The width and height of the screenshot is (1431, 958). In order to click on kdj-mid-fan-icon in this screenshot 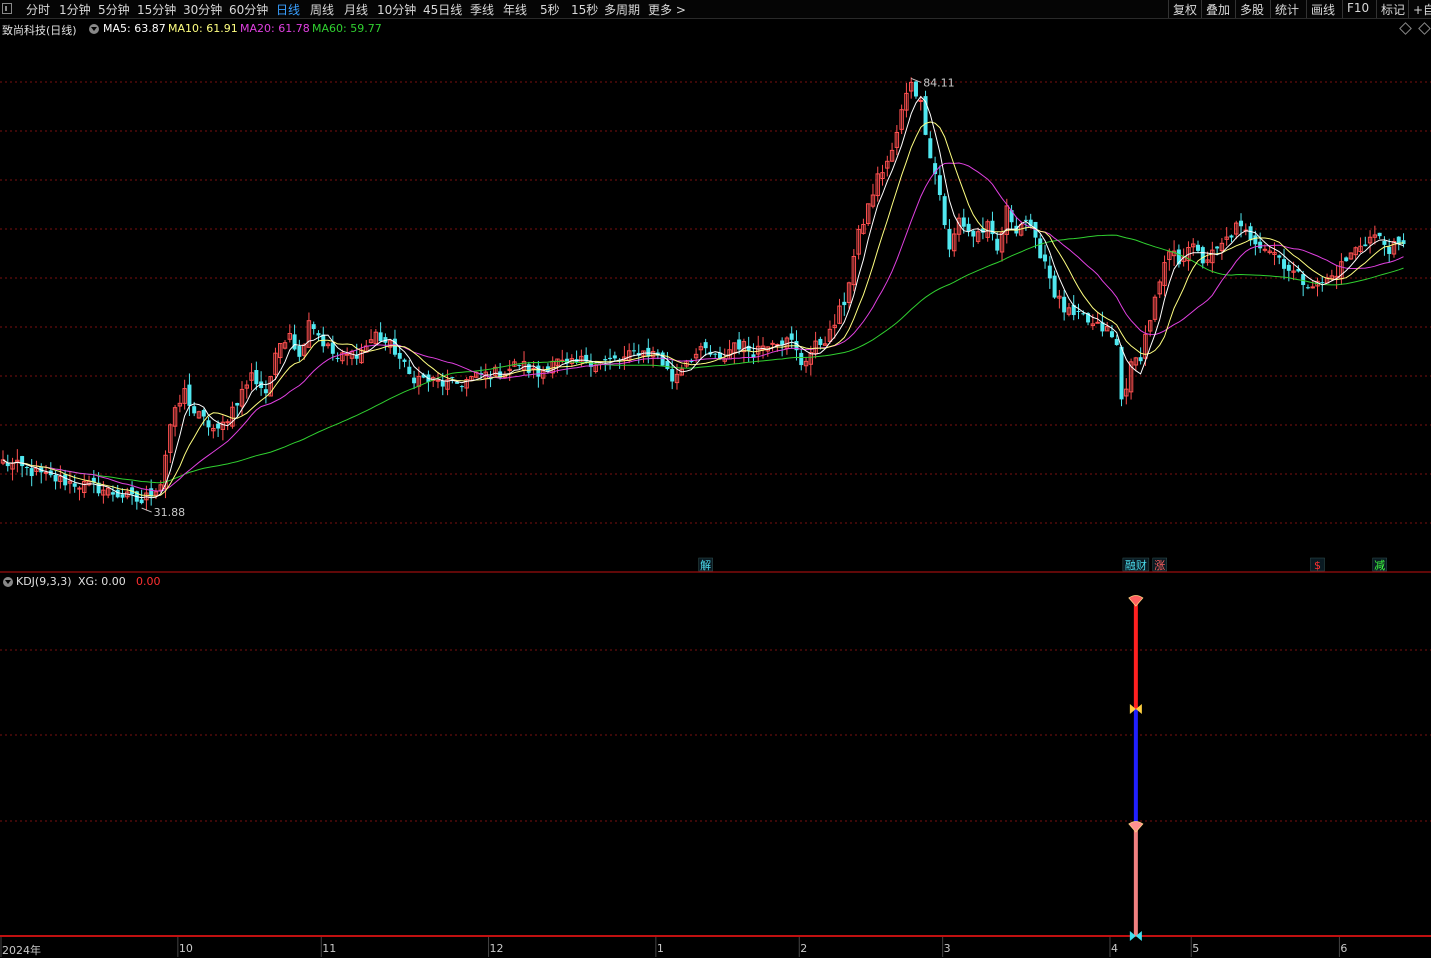, I will do `click(1136, 827)`.